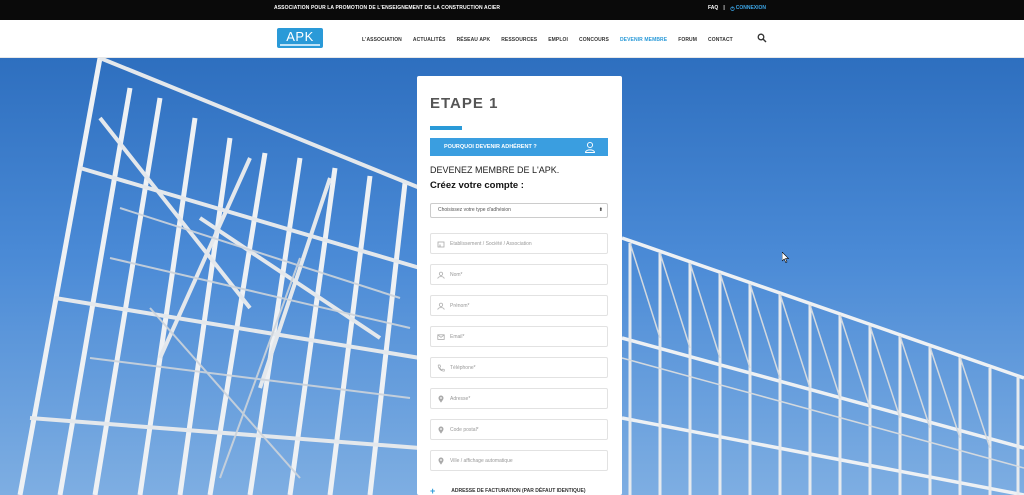 The width and height of the screenshot is (1024, 495). Describe the element at coordinates (643, 40) in the screenshot. I see `nav-item-become-member: DEVENIR MEMBRE` at that location.